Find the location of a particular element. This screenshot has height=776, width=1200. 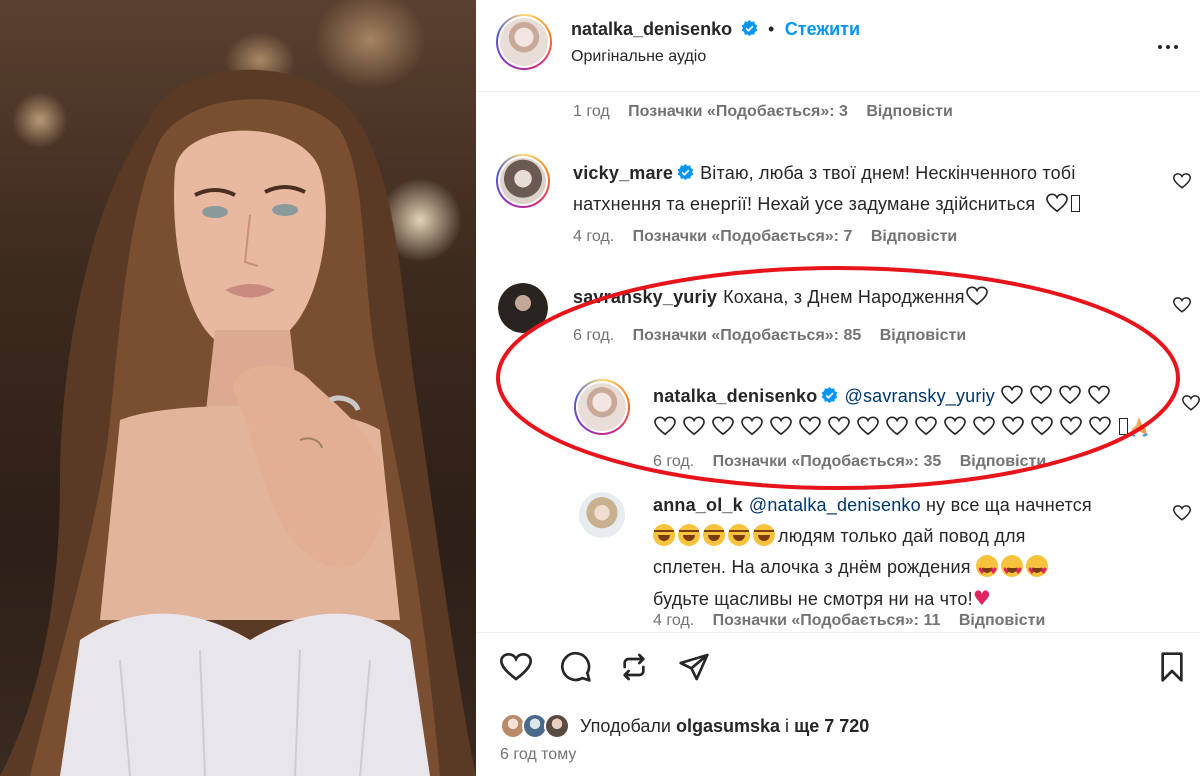

reply-body-line4: будьте щасливы не смотря ни на что! is located at coordinates (813, 599).